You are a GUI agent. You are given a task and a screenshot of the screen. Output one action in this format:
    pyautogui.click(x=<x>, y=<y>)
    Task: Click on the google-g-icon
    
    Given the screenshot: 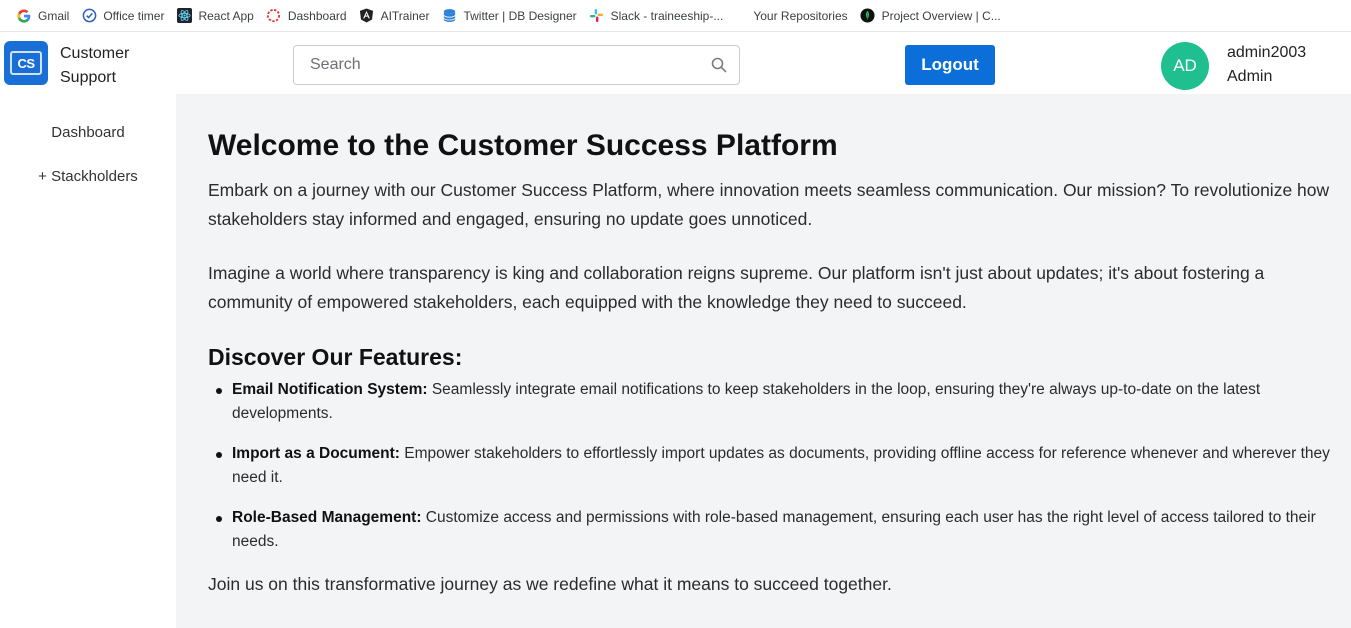 What is the action you would take?
    pyautogui.click(x=24, y=16)
    